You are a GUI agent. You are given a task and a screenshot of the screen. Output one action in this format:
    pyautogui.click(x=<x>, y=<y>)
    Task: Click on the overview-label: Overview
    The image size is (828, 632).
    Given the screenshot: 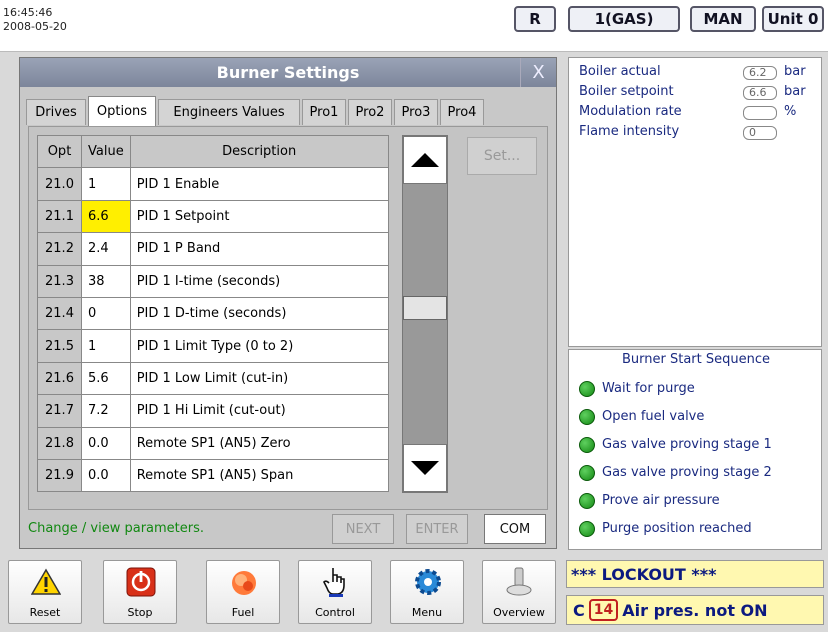 What is the action you would take?
    pyautogui.click(x=519, y=612)
    